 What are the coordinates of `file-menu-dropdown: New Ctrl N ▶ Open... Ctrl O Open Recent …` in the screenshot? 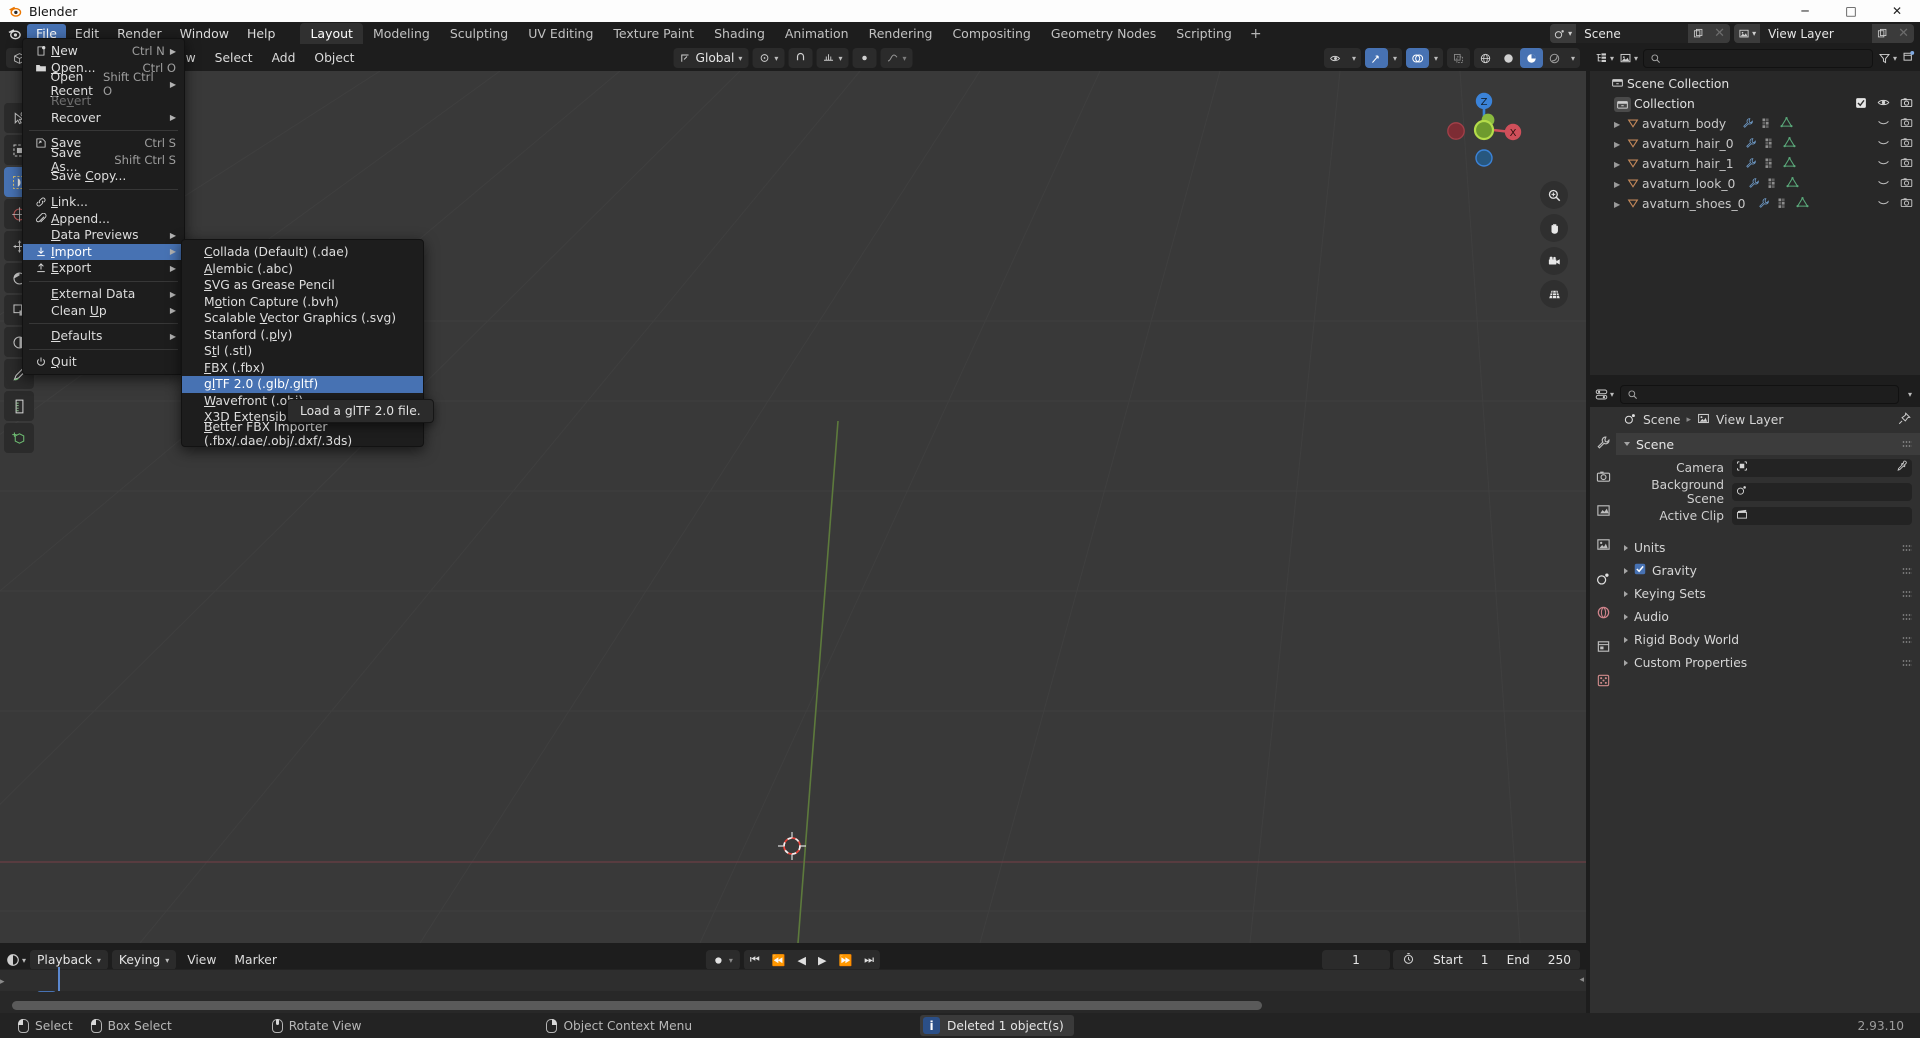 It's located at (103, 207).